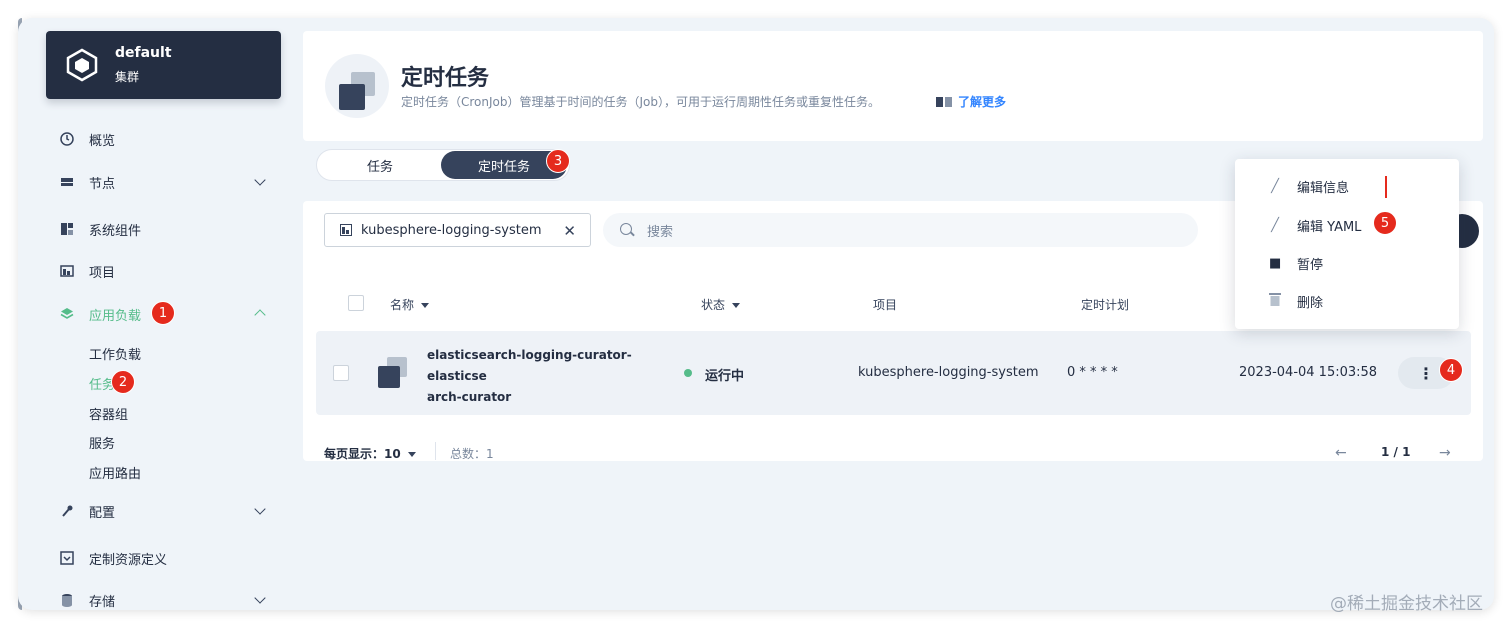 This screenshot has height=628, width=1512. What do you see at coordinates (67, 511) in the screenshot?
I see `wrench-icon` at bounding box center [67, 511].